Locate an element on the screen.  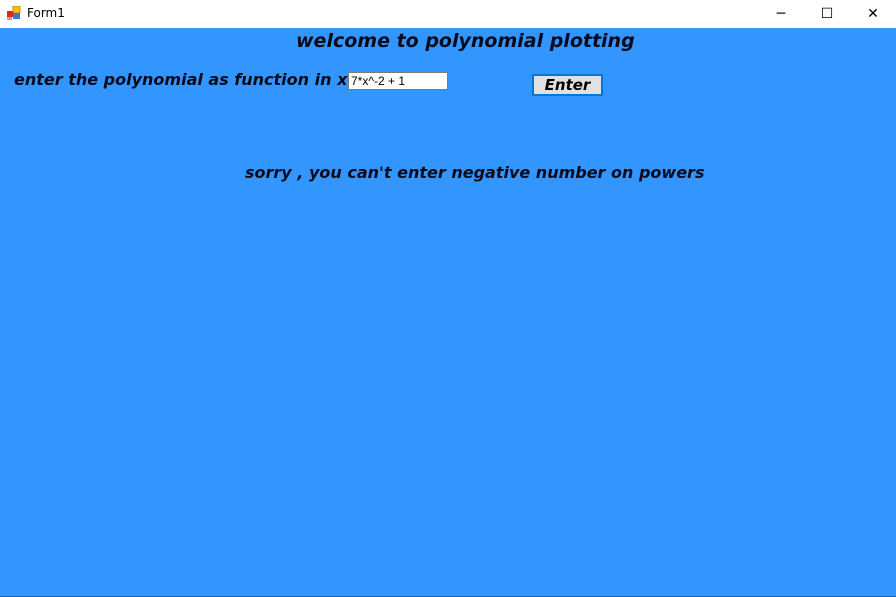
polynomial-prompt-label: enter the polynomial as function in x is located at coordinates (181, 79).